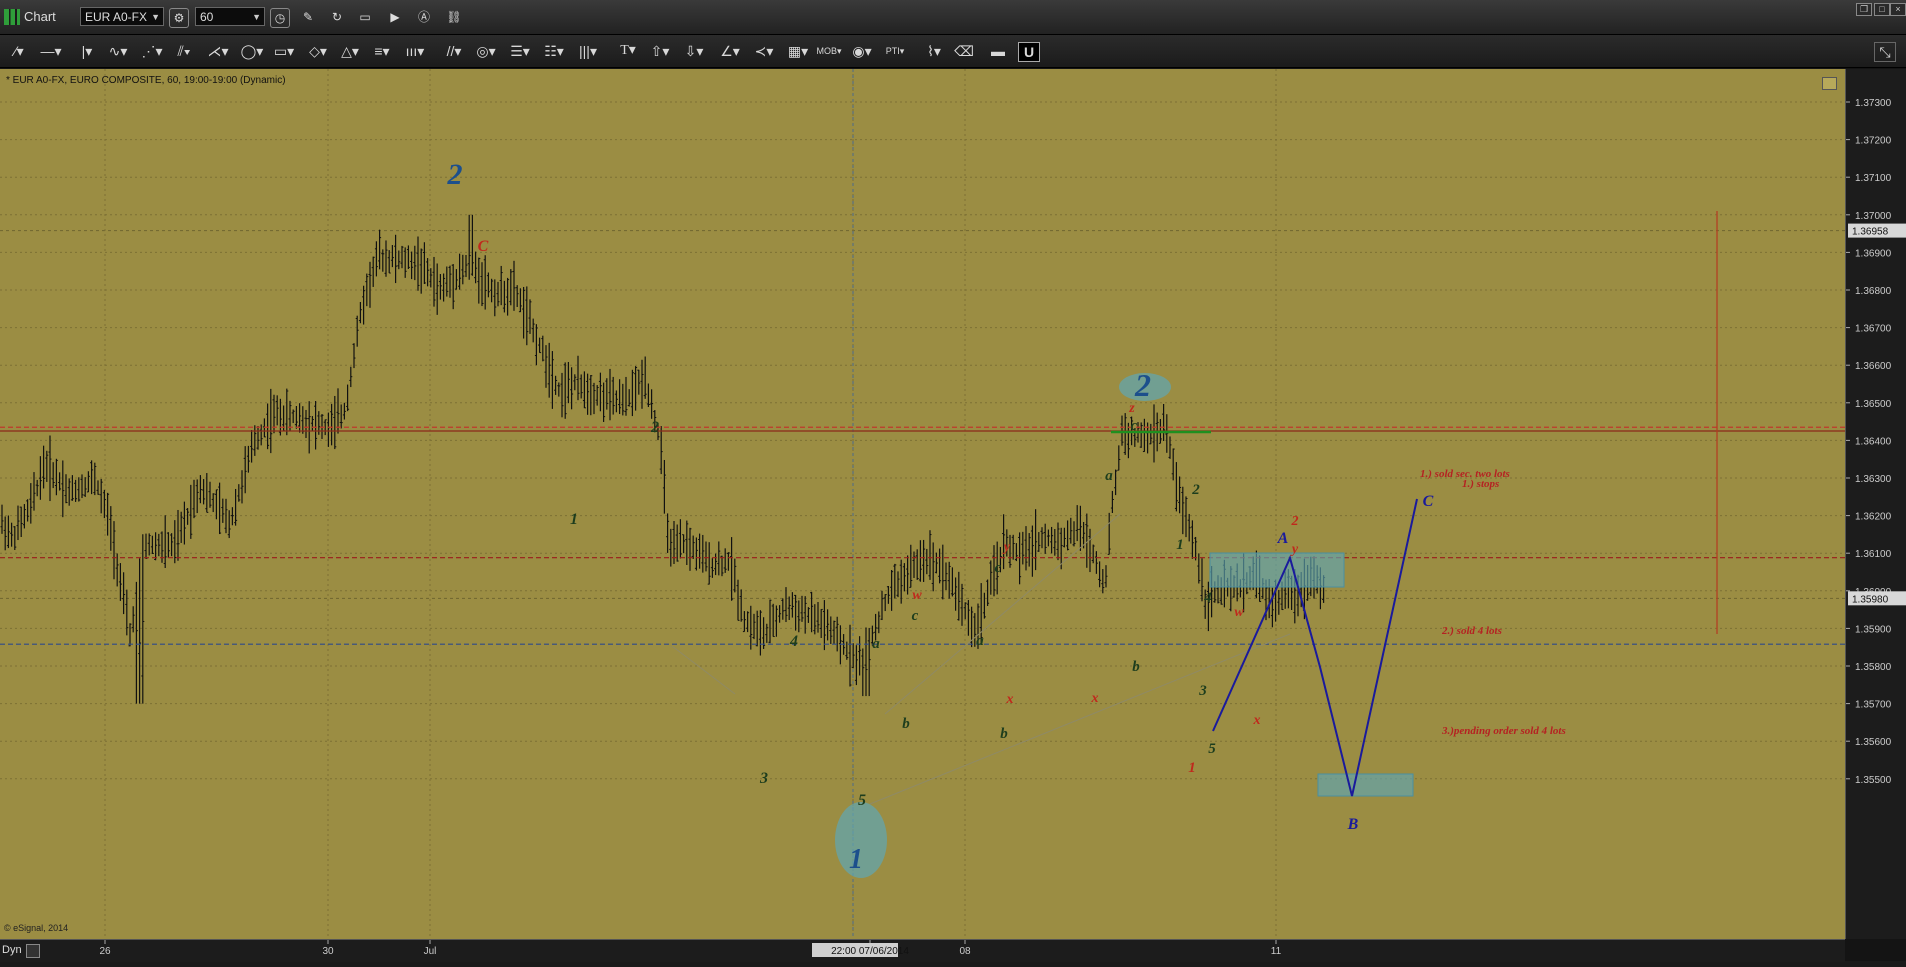 This screenshot has height=967, width=1906. I want to click on expand-toolbar-icon: ⤡, so click(1885, 52).